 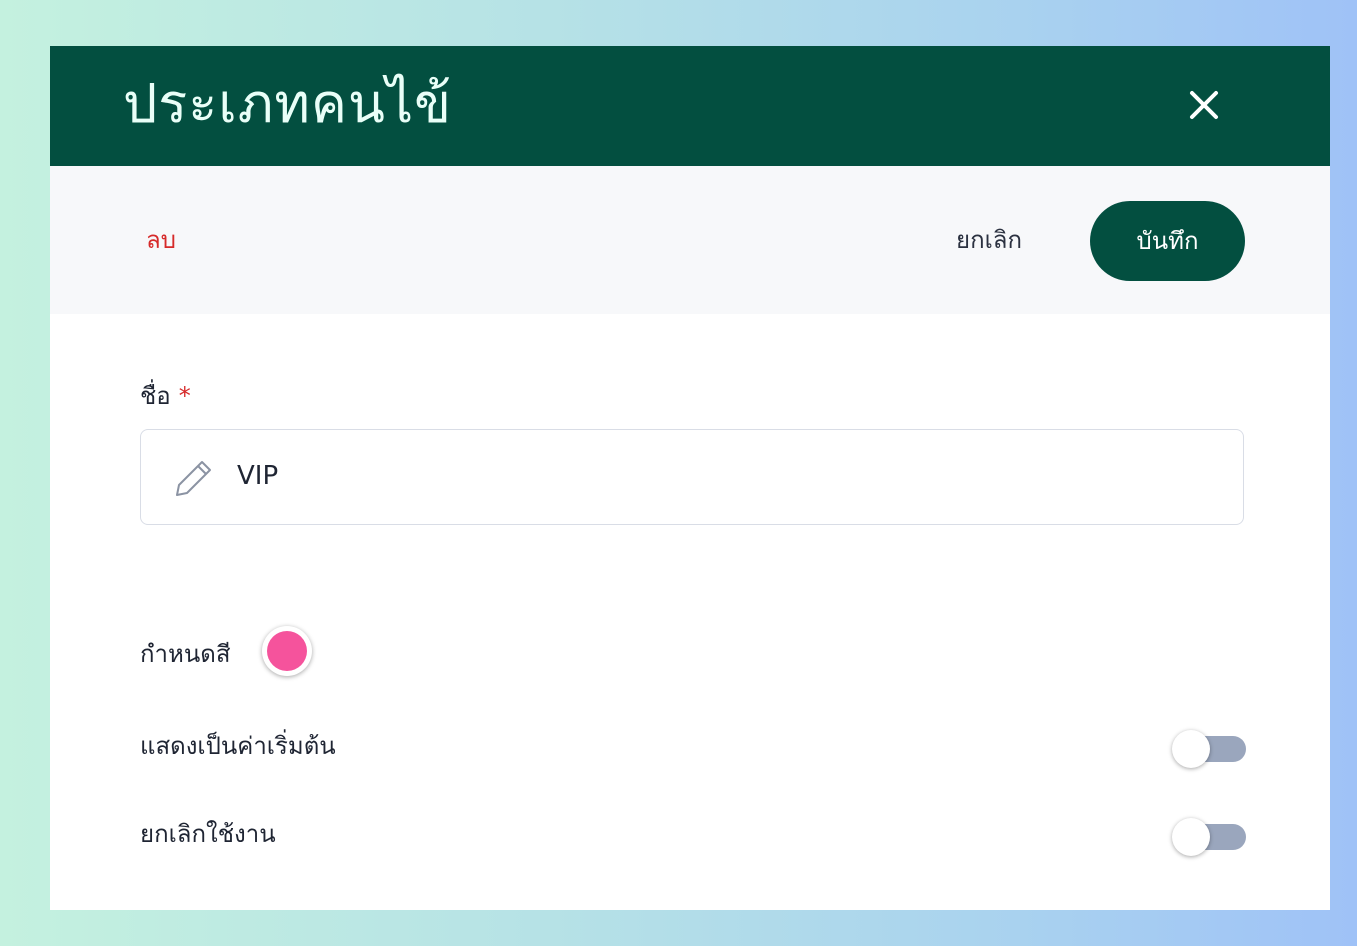 I want to click on color-label: กำหนดสี, so click(x=185, y=654).